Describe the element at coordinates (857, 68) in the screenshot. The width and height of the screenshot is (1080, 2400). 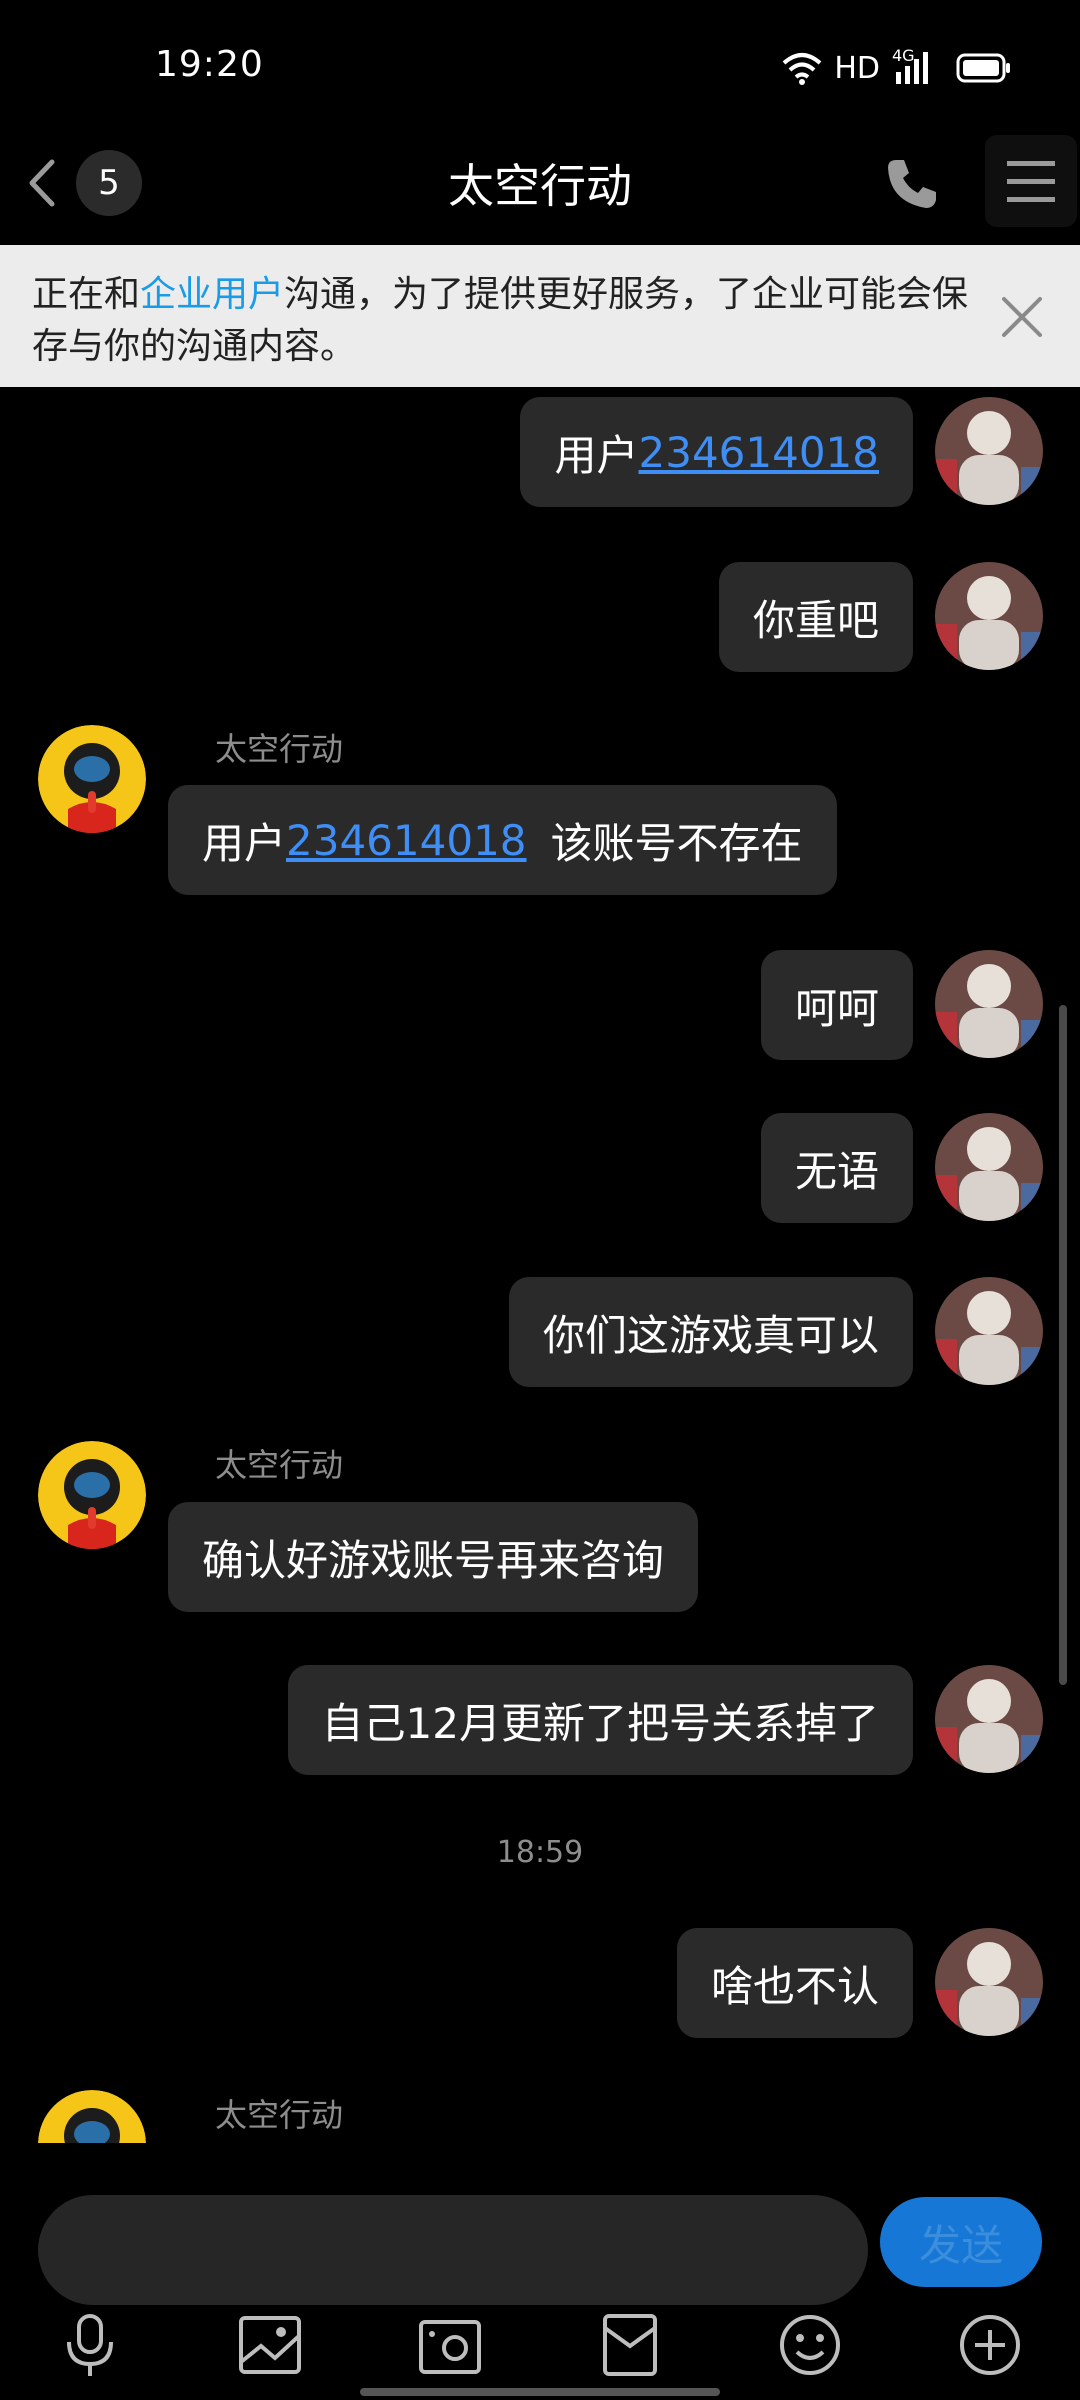
I see `network-label: HD` at that location.